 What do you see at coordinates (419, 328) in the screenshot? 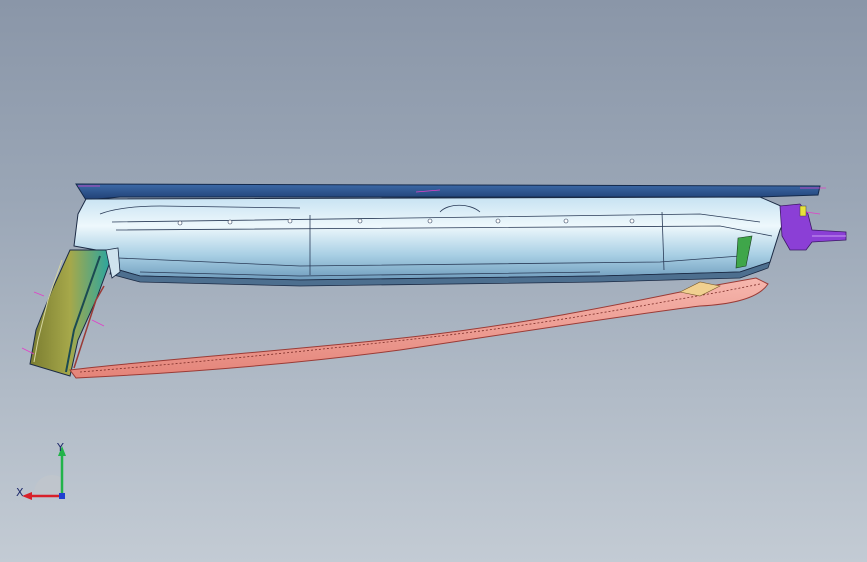
I see `weatherstrip-seal` at bounding box center [419, 328].